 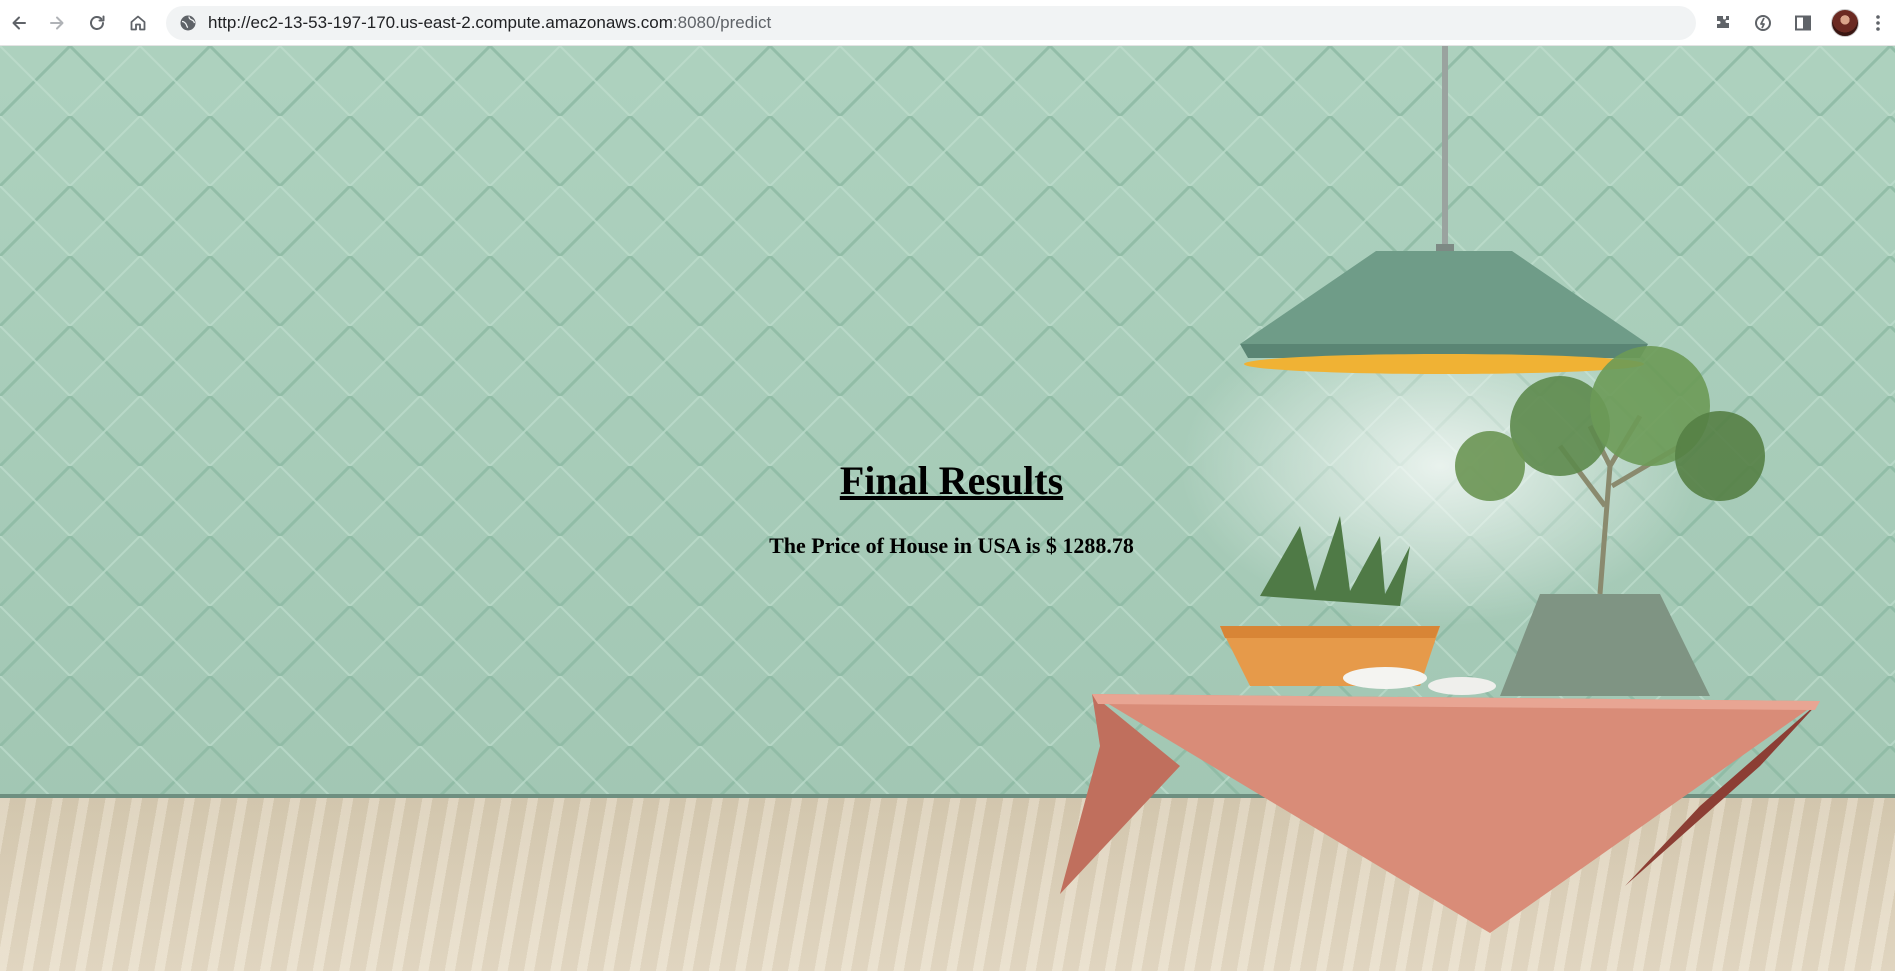 I want to click on forward-button, so click(x=57, y=23).